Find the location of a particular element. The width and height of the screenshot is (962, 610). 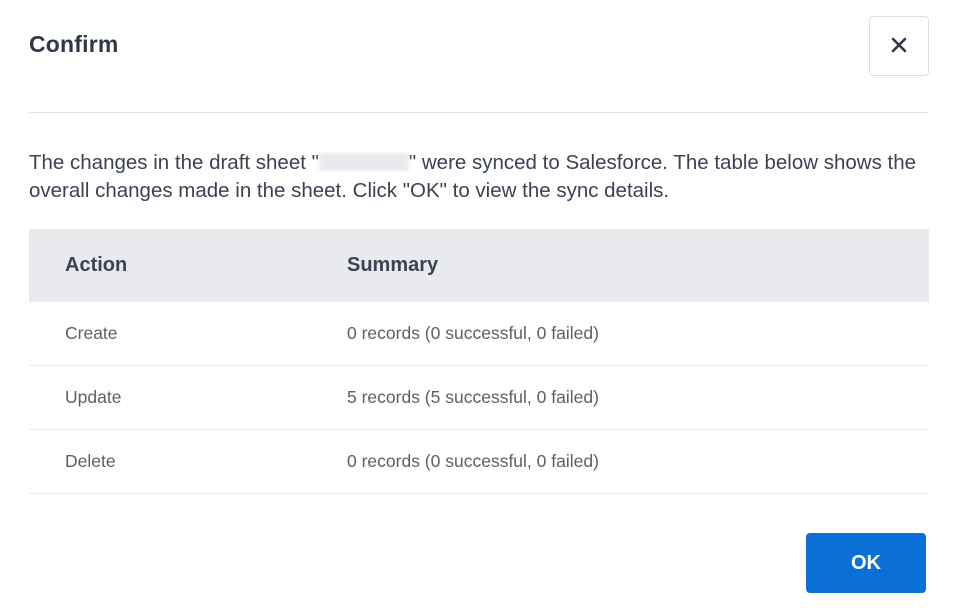

column-header-action: Action is located at coordinates (96, 265).